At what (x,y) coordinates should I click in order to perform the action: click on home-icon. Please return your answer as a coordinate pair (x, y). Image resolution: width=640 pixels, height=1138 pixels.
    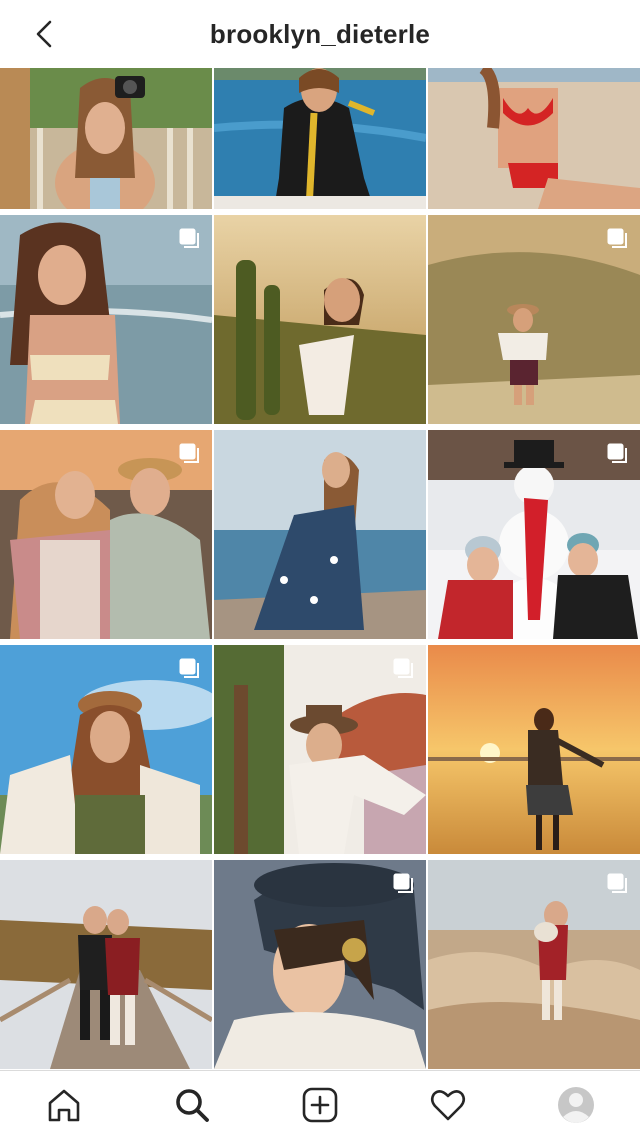
    Looking at the image, I should click on (64, 1105).